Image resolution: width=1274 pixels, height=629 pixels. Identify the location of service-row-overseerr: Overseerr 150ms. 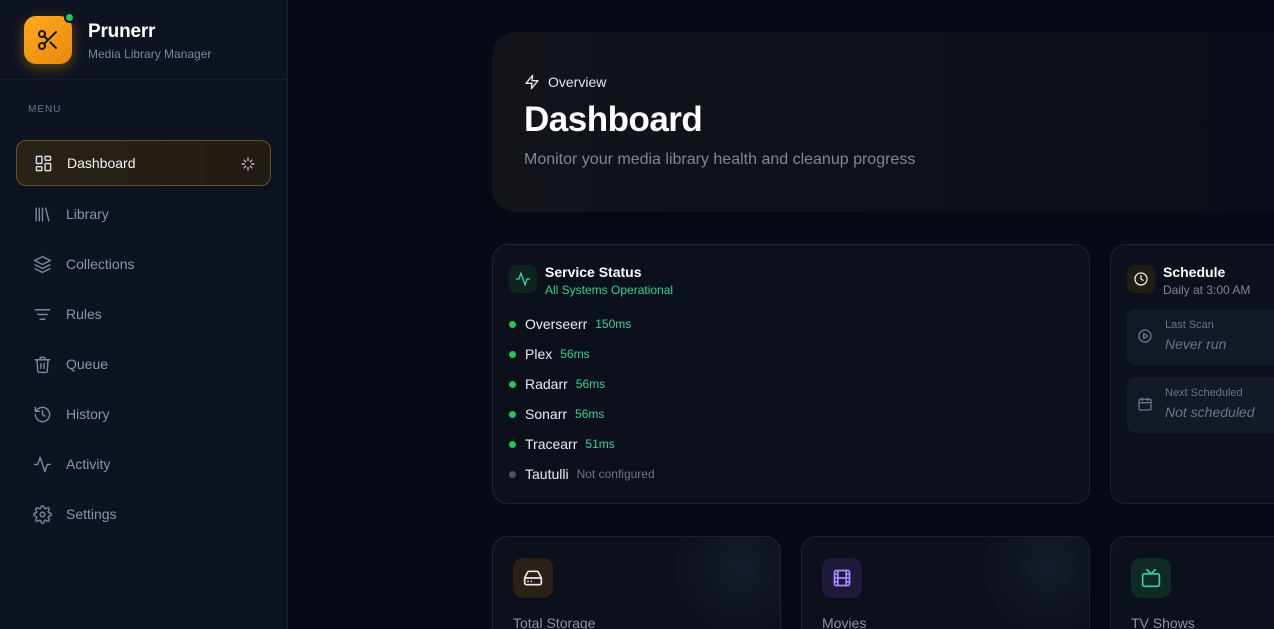
(570, 324).